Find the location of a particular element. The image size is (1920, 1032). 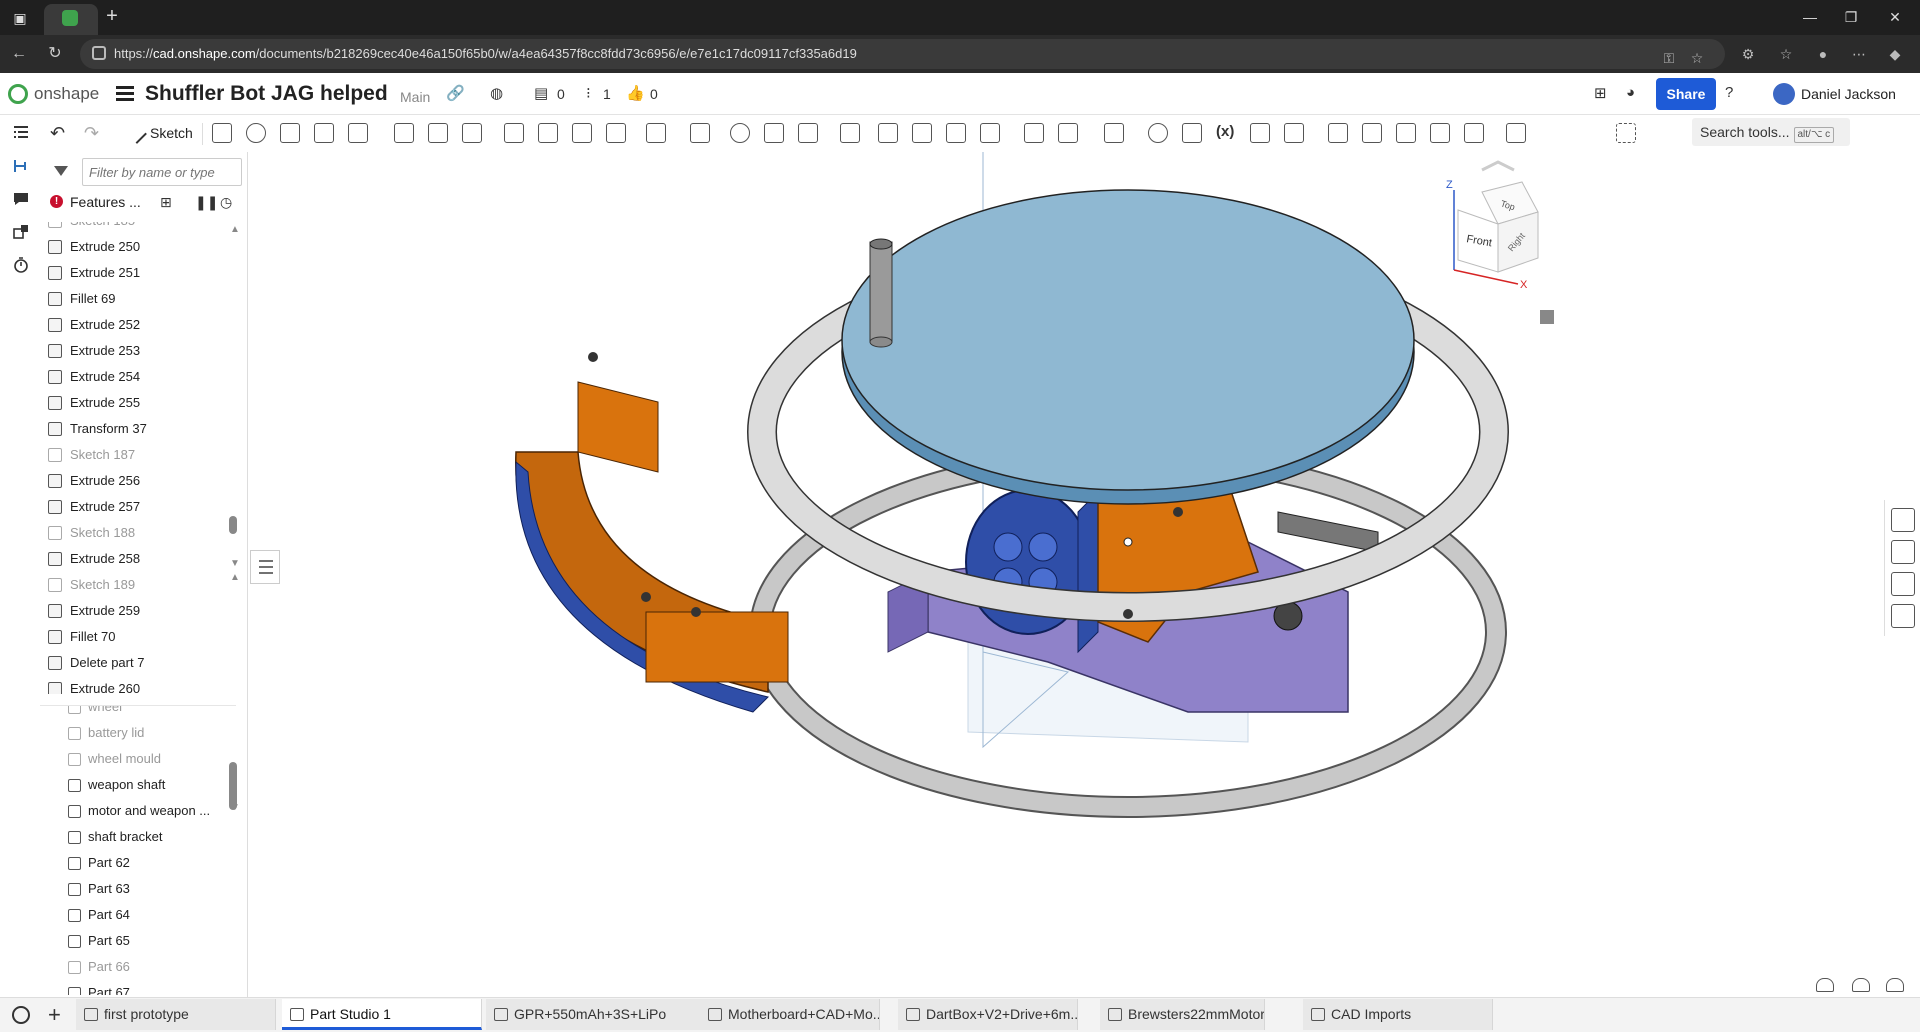

onshape-brand: onshape is located at coordinates (66, 94).